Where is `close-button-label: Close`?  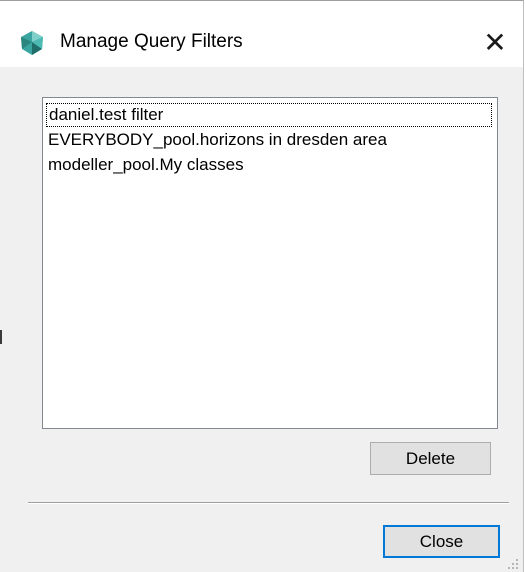 close-button-label: Close is located at coordinates (441, 541).